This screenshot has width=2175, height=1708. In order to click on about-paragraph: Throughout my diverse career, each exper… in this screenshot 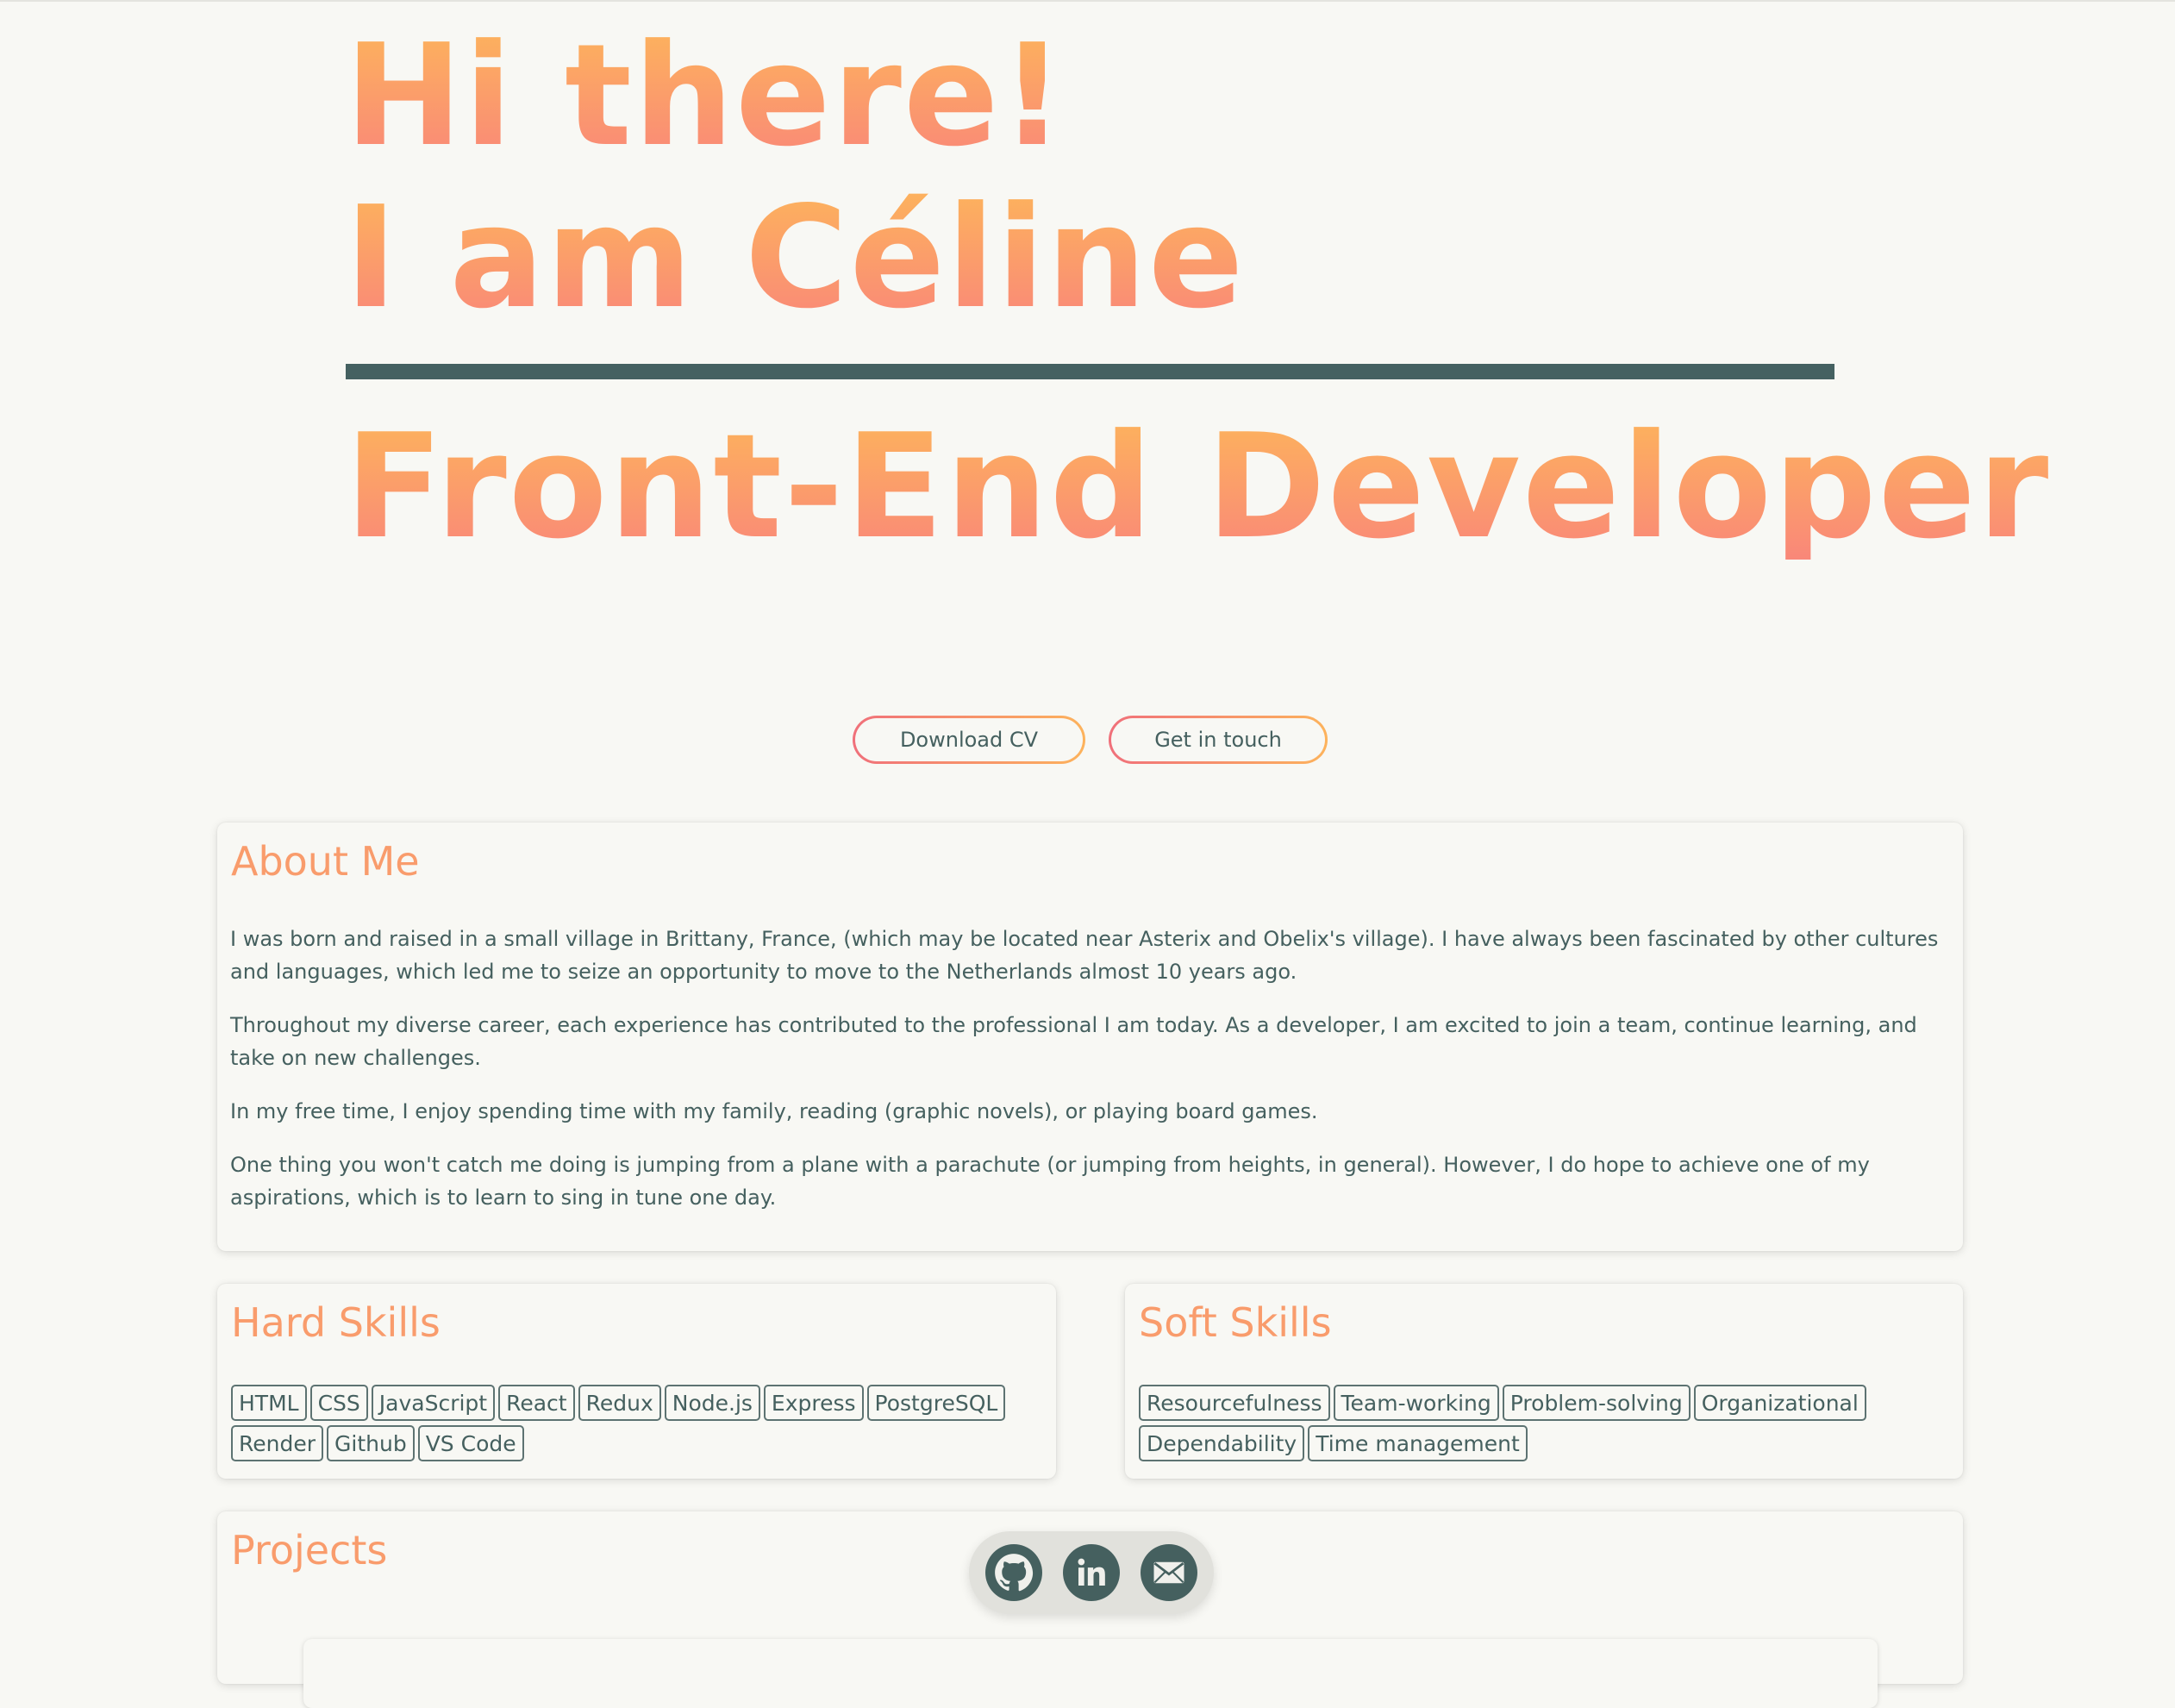, I will do `click(1073, 1041)`.